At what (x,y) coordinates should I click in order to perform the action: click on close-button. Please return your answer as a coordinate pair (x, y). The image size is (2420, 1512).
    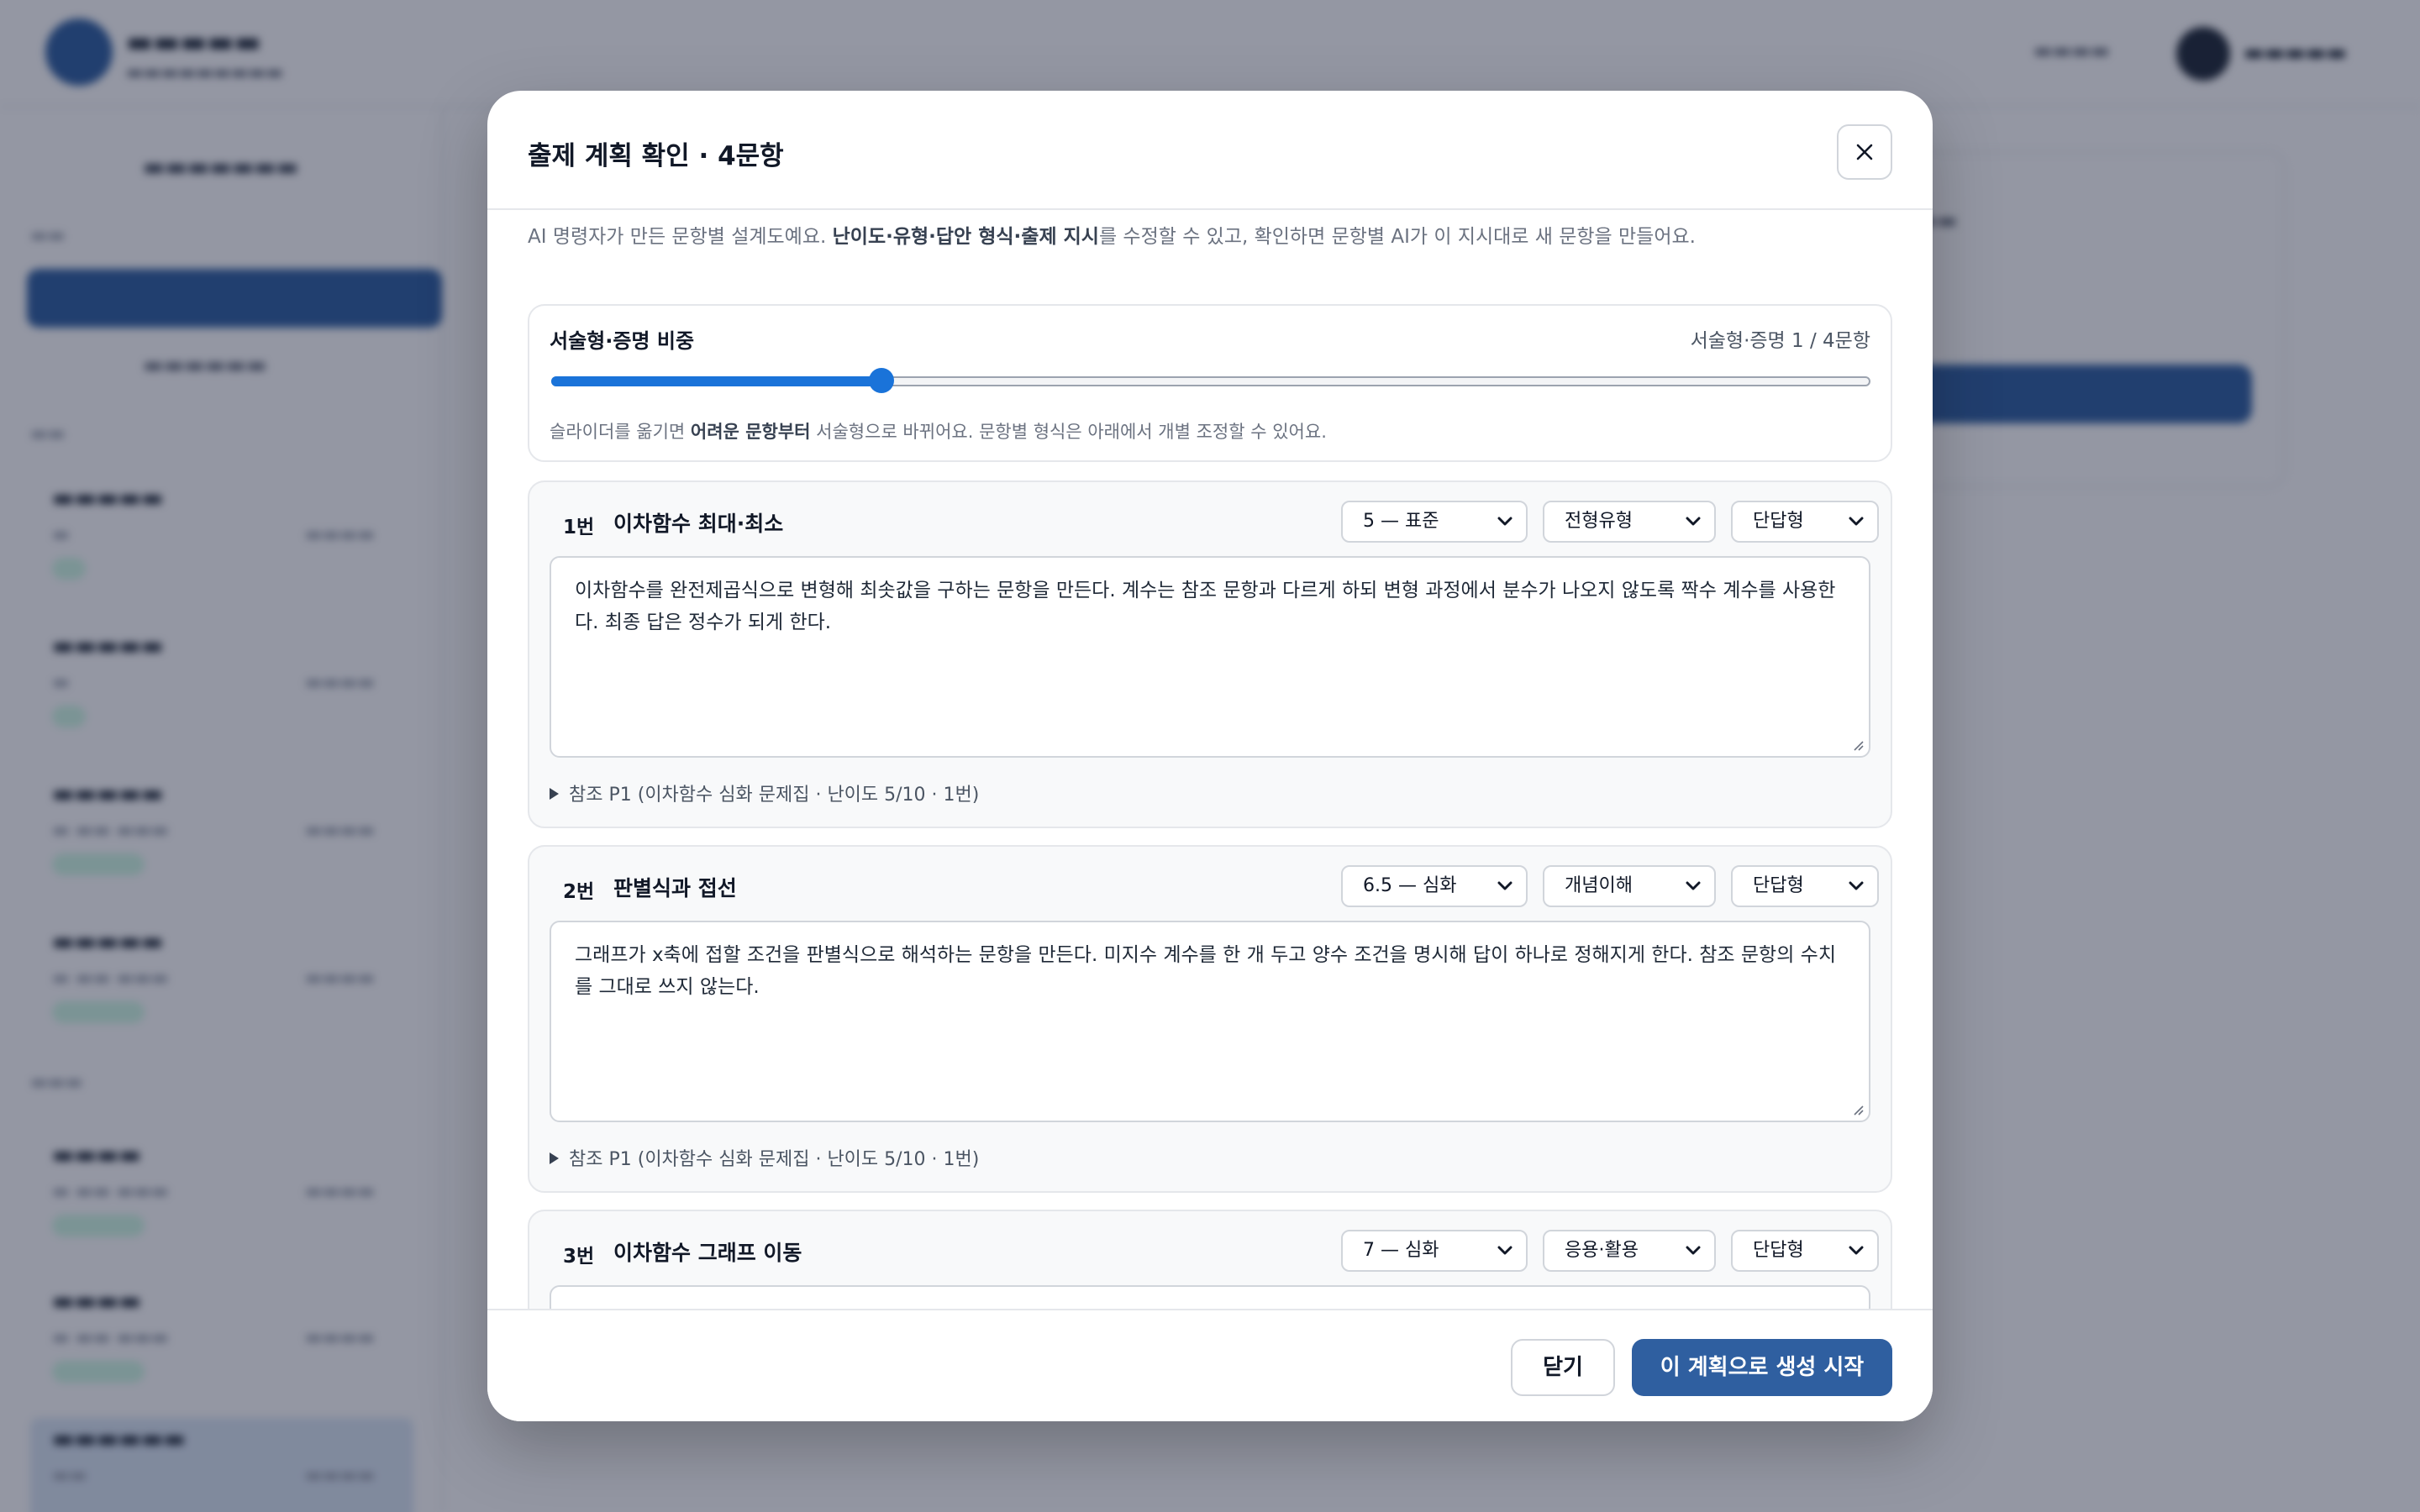
    Looking at the image, I should click on (1864, 152).